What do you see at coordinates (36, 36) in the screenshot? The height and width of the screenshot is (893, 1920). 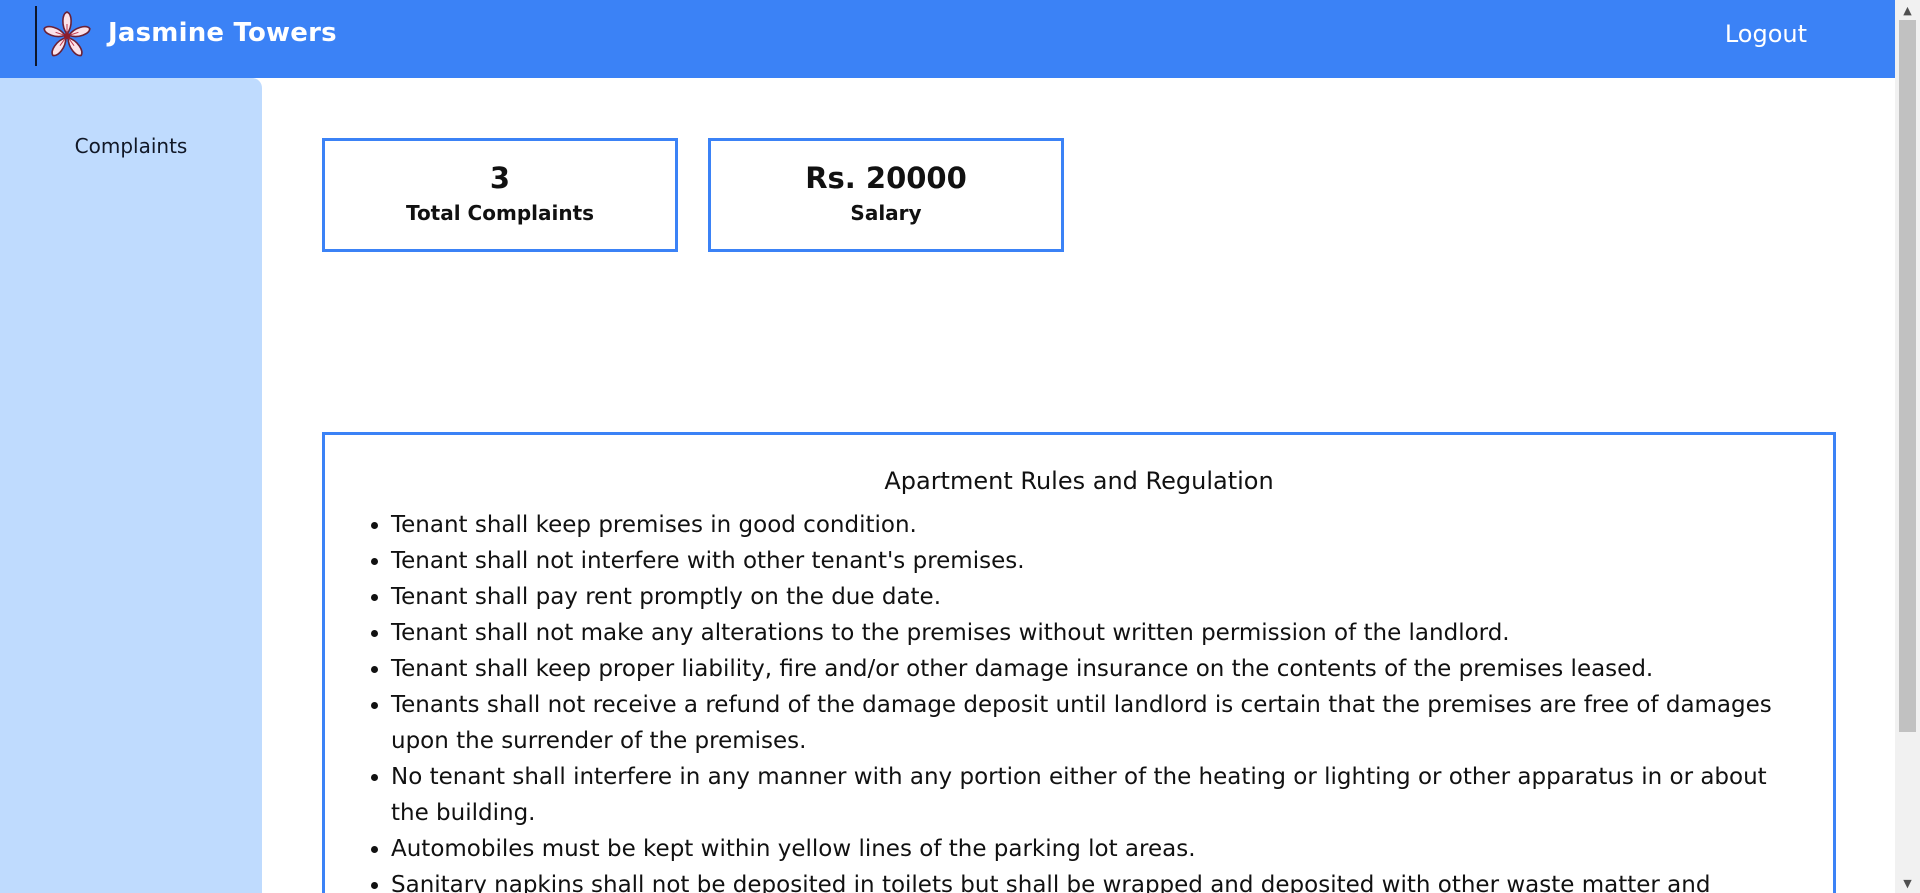 I see `brand-divider` at bounding box center [36, 36].